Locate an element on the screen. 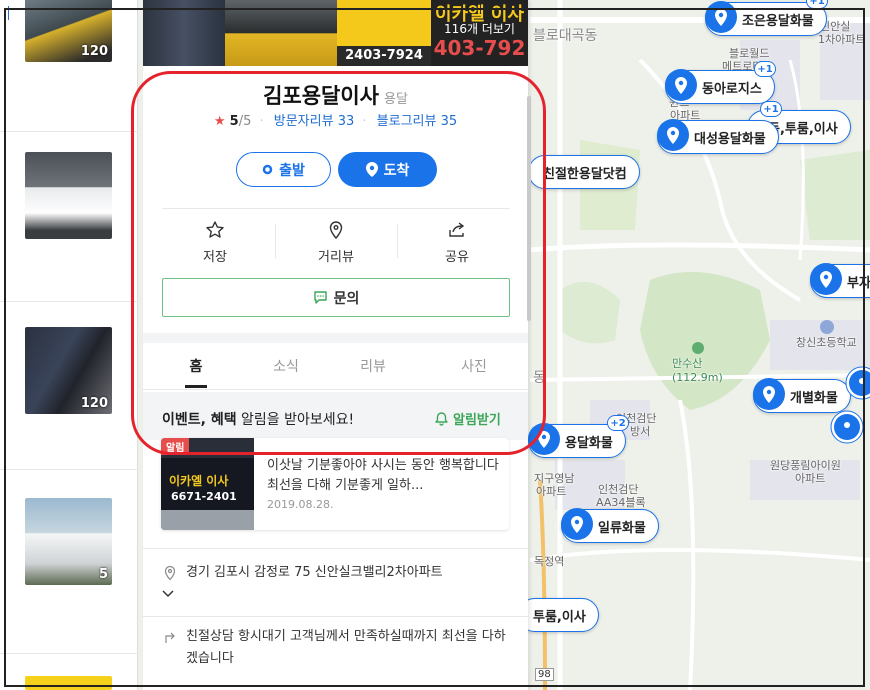 The width and height of the screenshot is (870, 690). photo-phone: 2403-7924 is located at coordinates (384, 56).